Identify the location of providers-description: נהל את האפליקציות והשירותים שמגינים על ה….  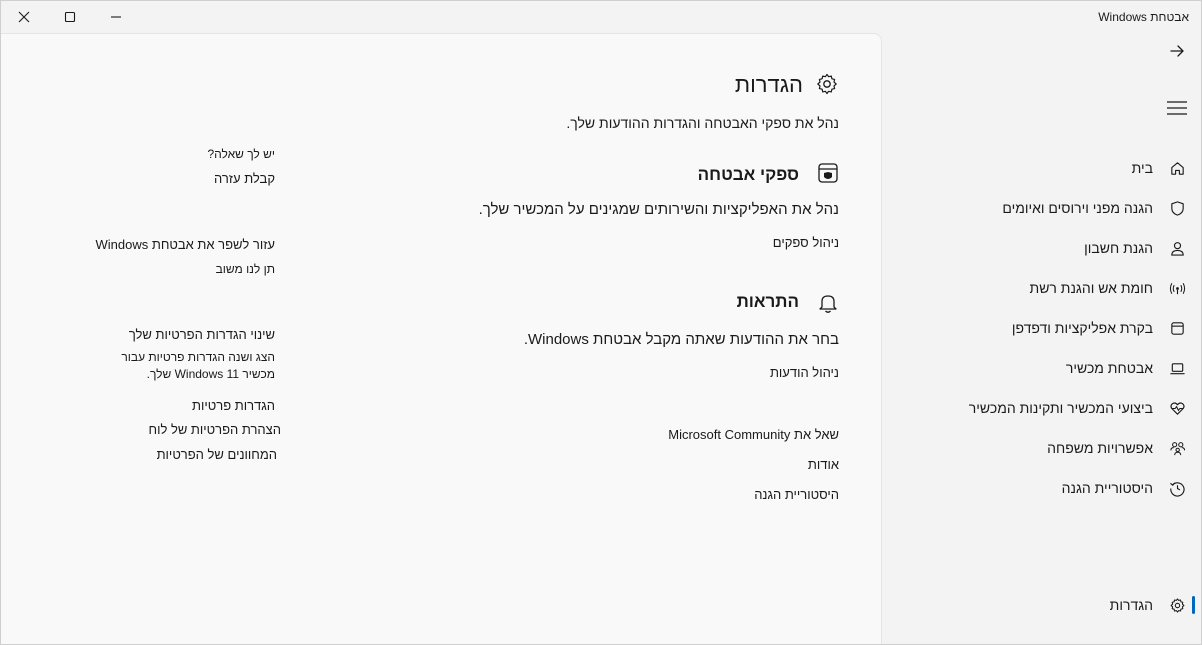
(658, 209).